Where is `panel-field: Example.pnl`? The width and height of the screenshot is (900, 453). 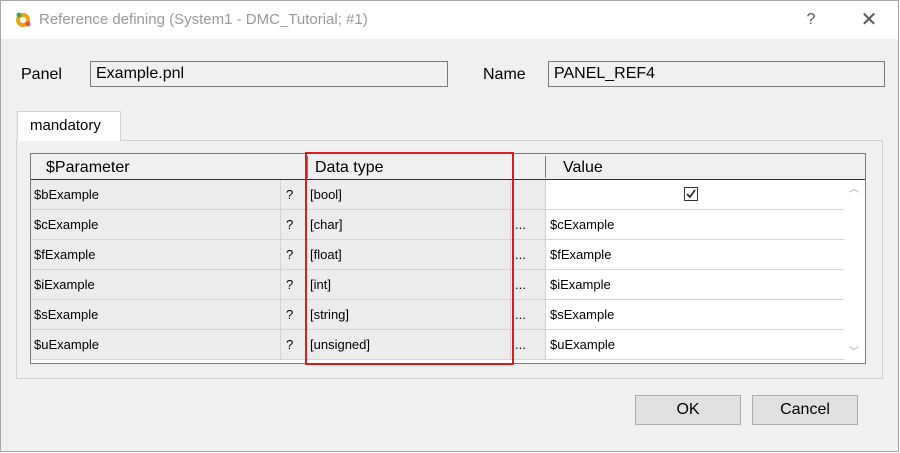 panel-field: Example.pnl is located at coordinates (269, 74).